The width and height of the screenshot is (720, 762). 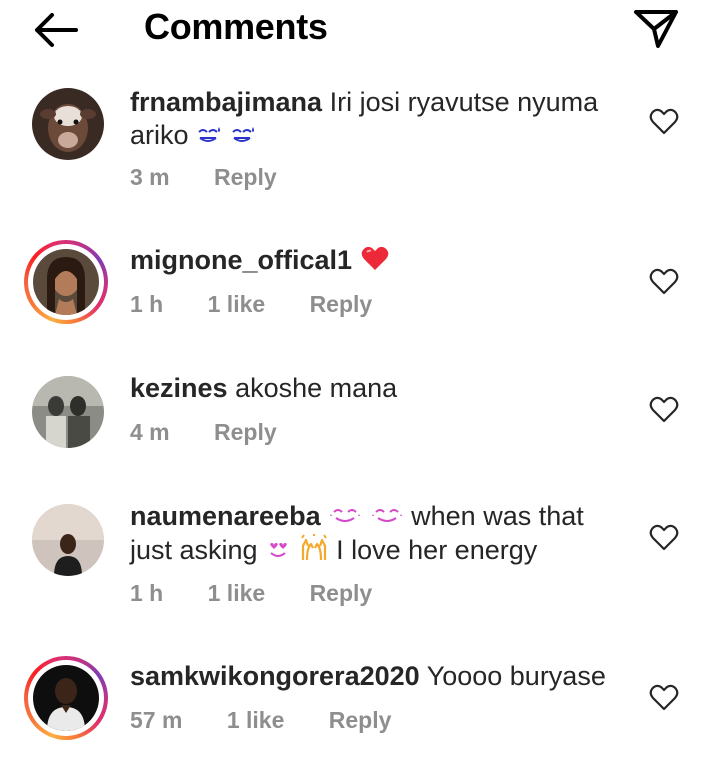 What do you see at coordinates (68, 412) in the screenshot?
I see `couple-photo-avatar-image` at bounding box center [68, 412].